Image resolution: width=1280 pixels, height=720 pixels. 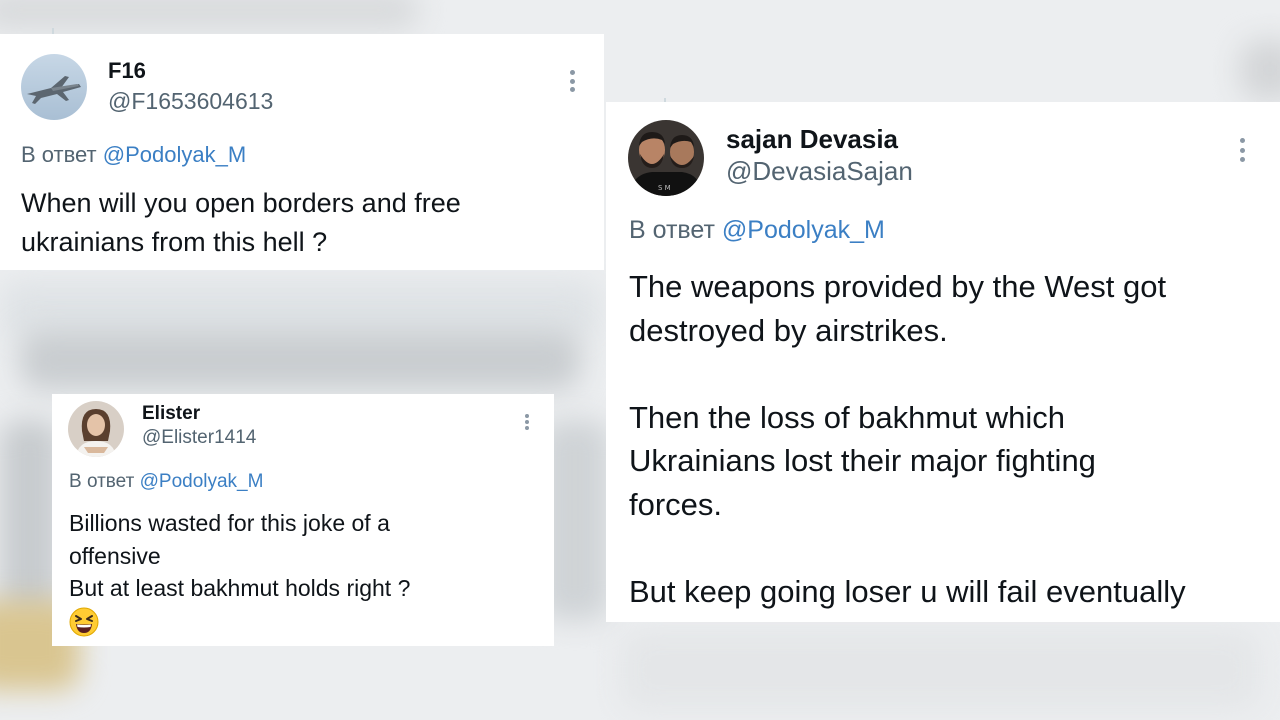 What do you see at coordinates (664, 188) in the screenshot?
I see `svg-text: S M` at bounding box center [664, 188].